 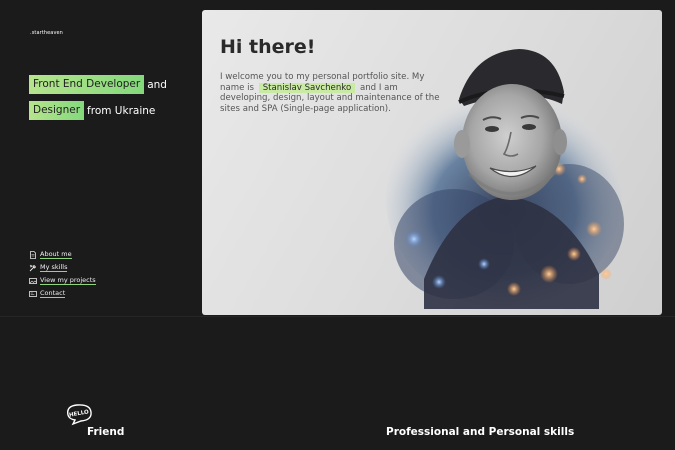 What do you see at coordinates (480, 432) in the screenshot?
I see `skills-heading: Professional and Personal skills` at bounding box center [480, 432].